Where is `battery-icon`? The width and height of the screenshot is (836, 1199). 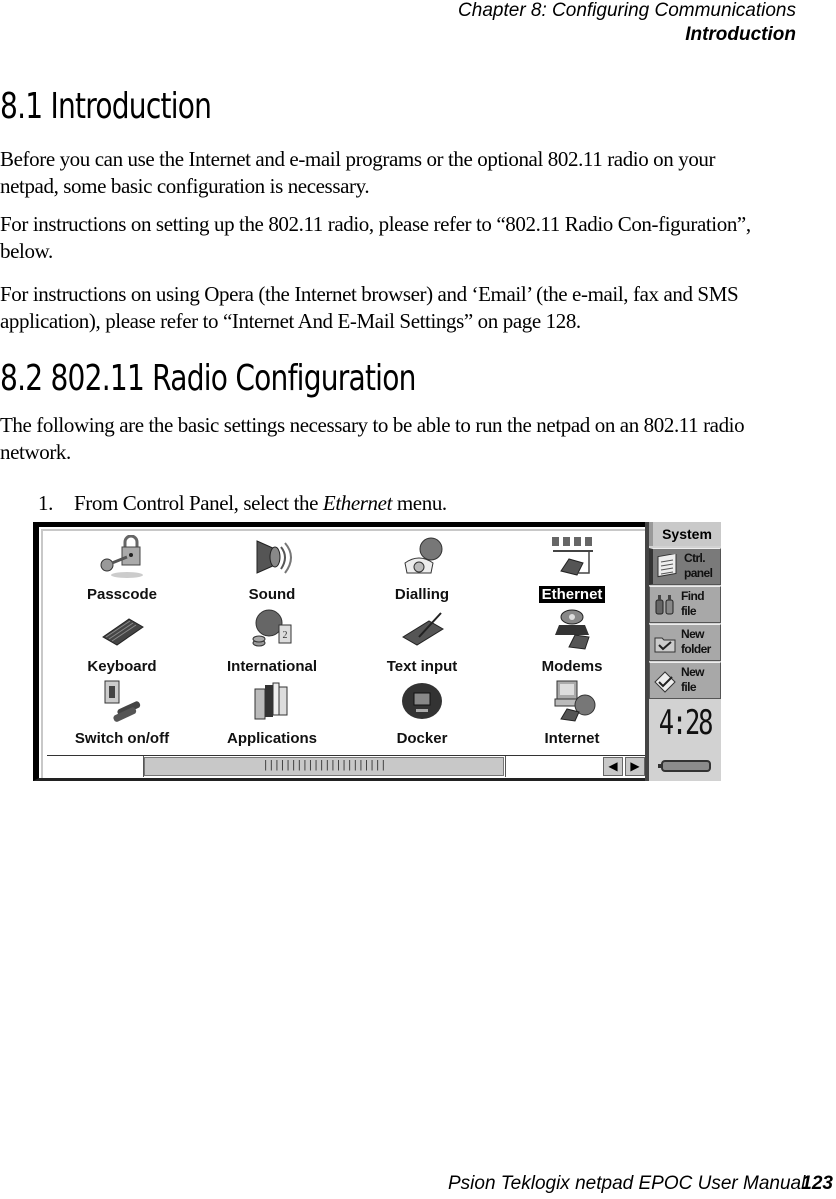 battery-icon is located at coordinates (684, 766).